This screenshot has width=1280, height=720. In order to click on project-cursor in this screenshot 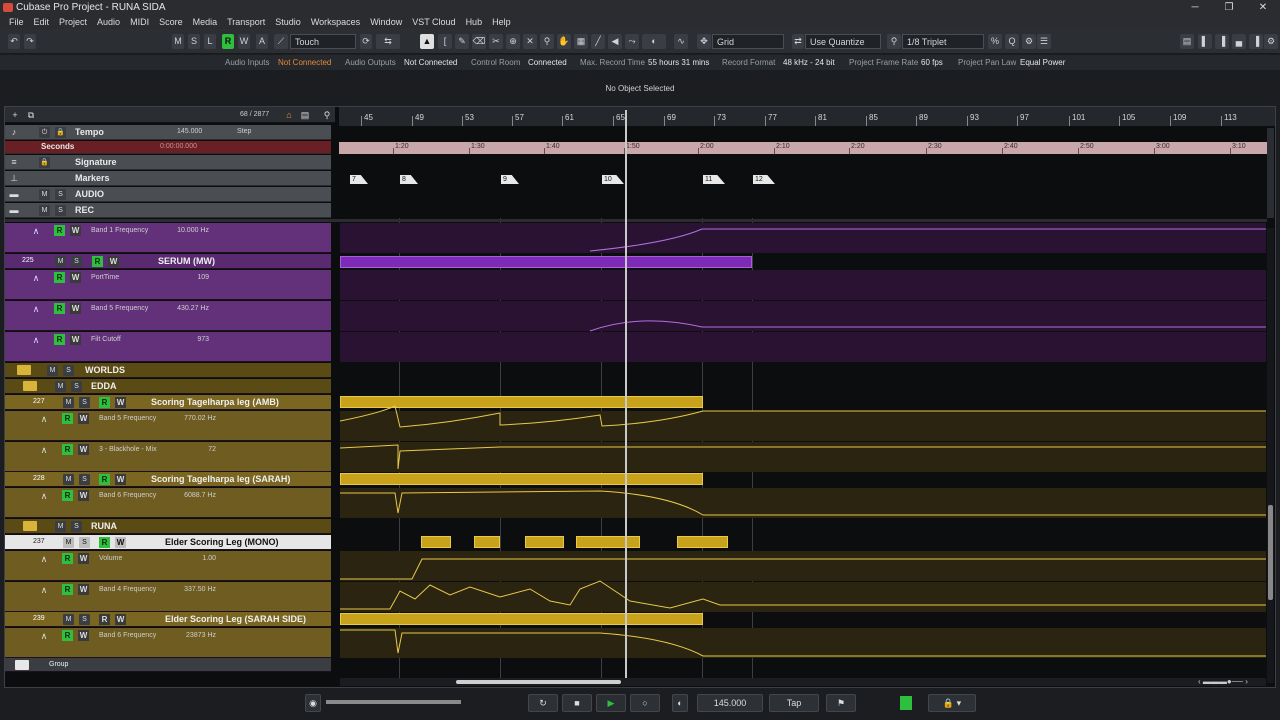, I will do `click(626, 395)`.